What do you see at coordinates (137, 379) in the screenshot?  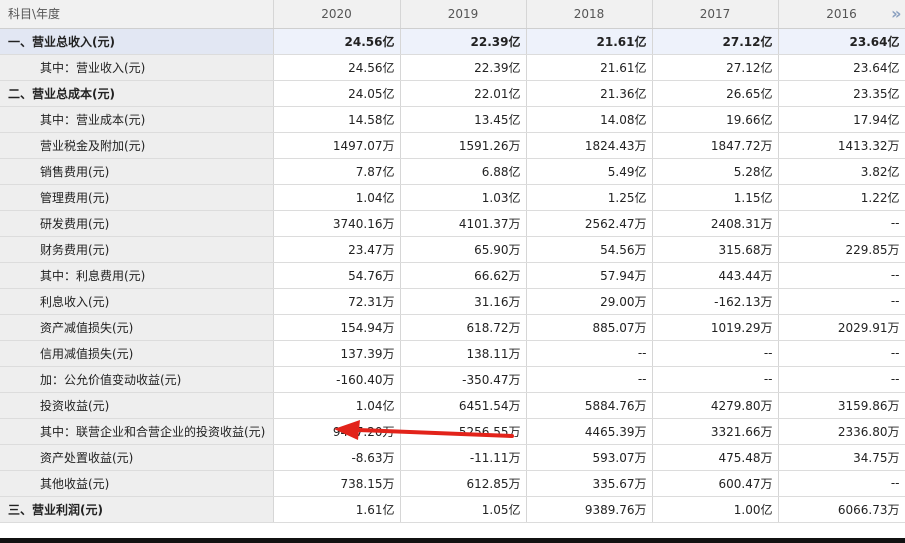 I see `row-label: 加：公允价值变动收益(元)` at bounding box center [137, 379].